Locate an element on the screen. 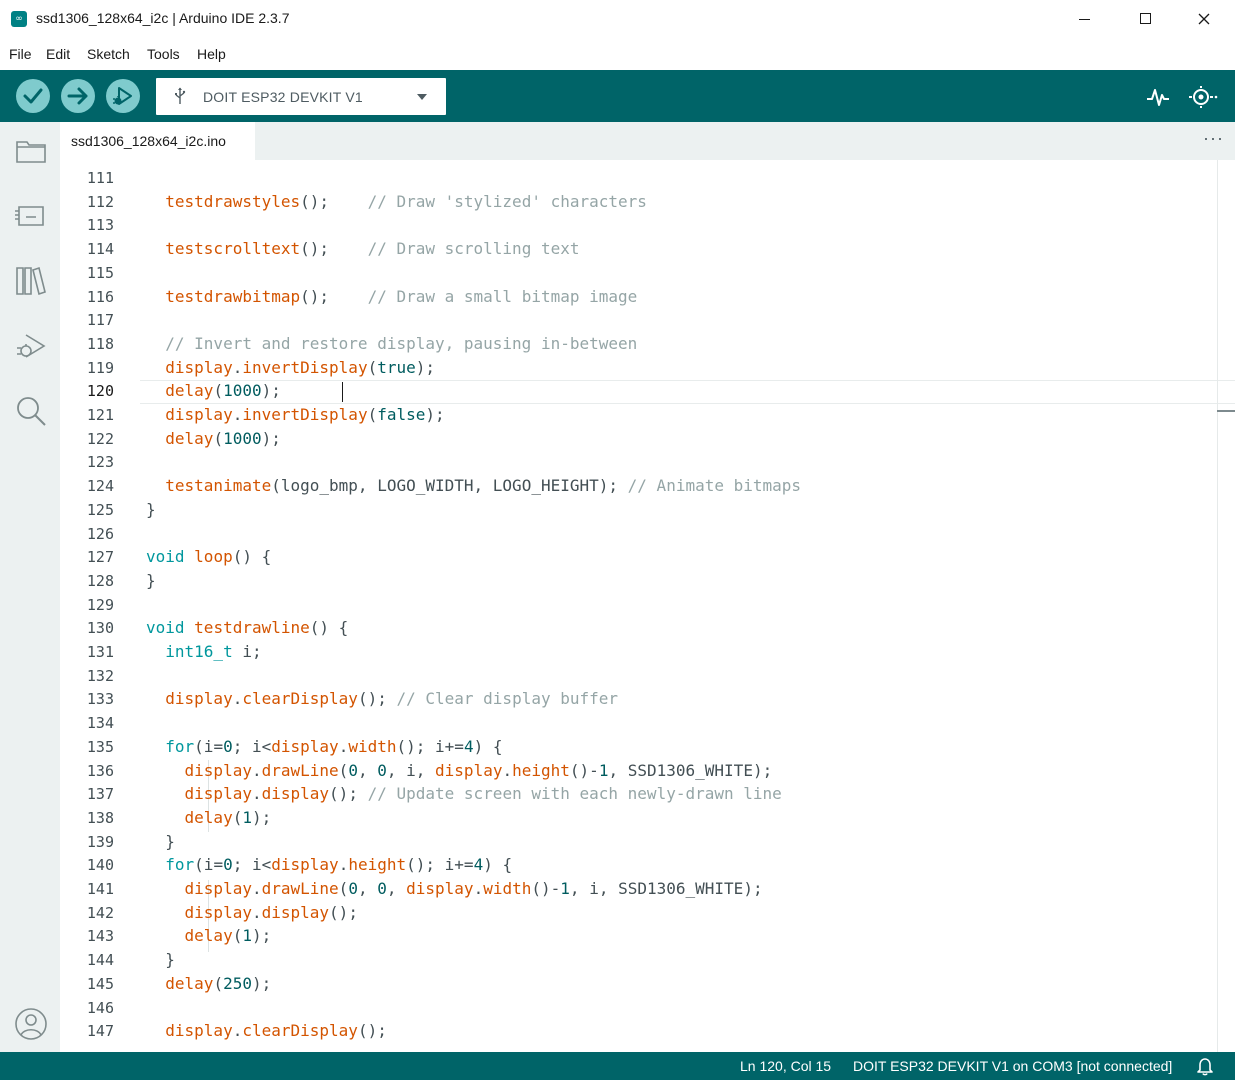 The width and height of the screenshot is (1235, 1080). line-number: 127 is located at coordinates (100, 557).